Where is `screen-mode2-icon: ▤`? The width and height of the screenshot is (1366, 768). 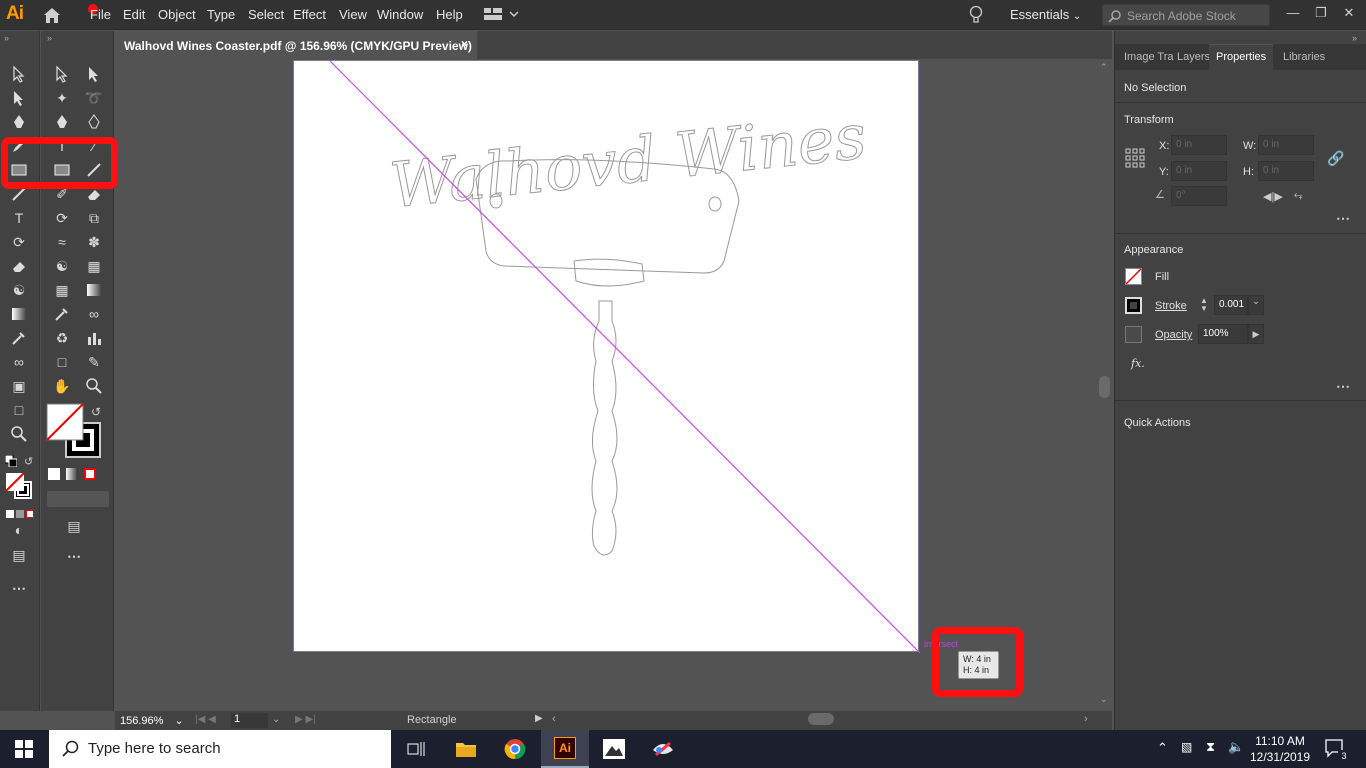
screen-mode2-icon: ▤ is located at coordinates (74, 526).